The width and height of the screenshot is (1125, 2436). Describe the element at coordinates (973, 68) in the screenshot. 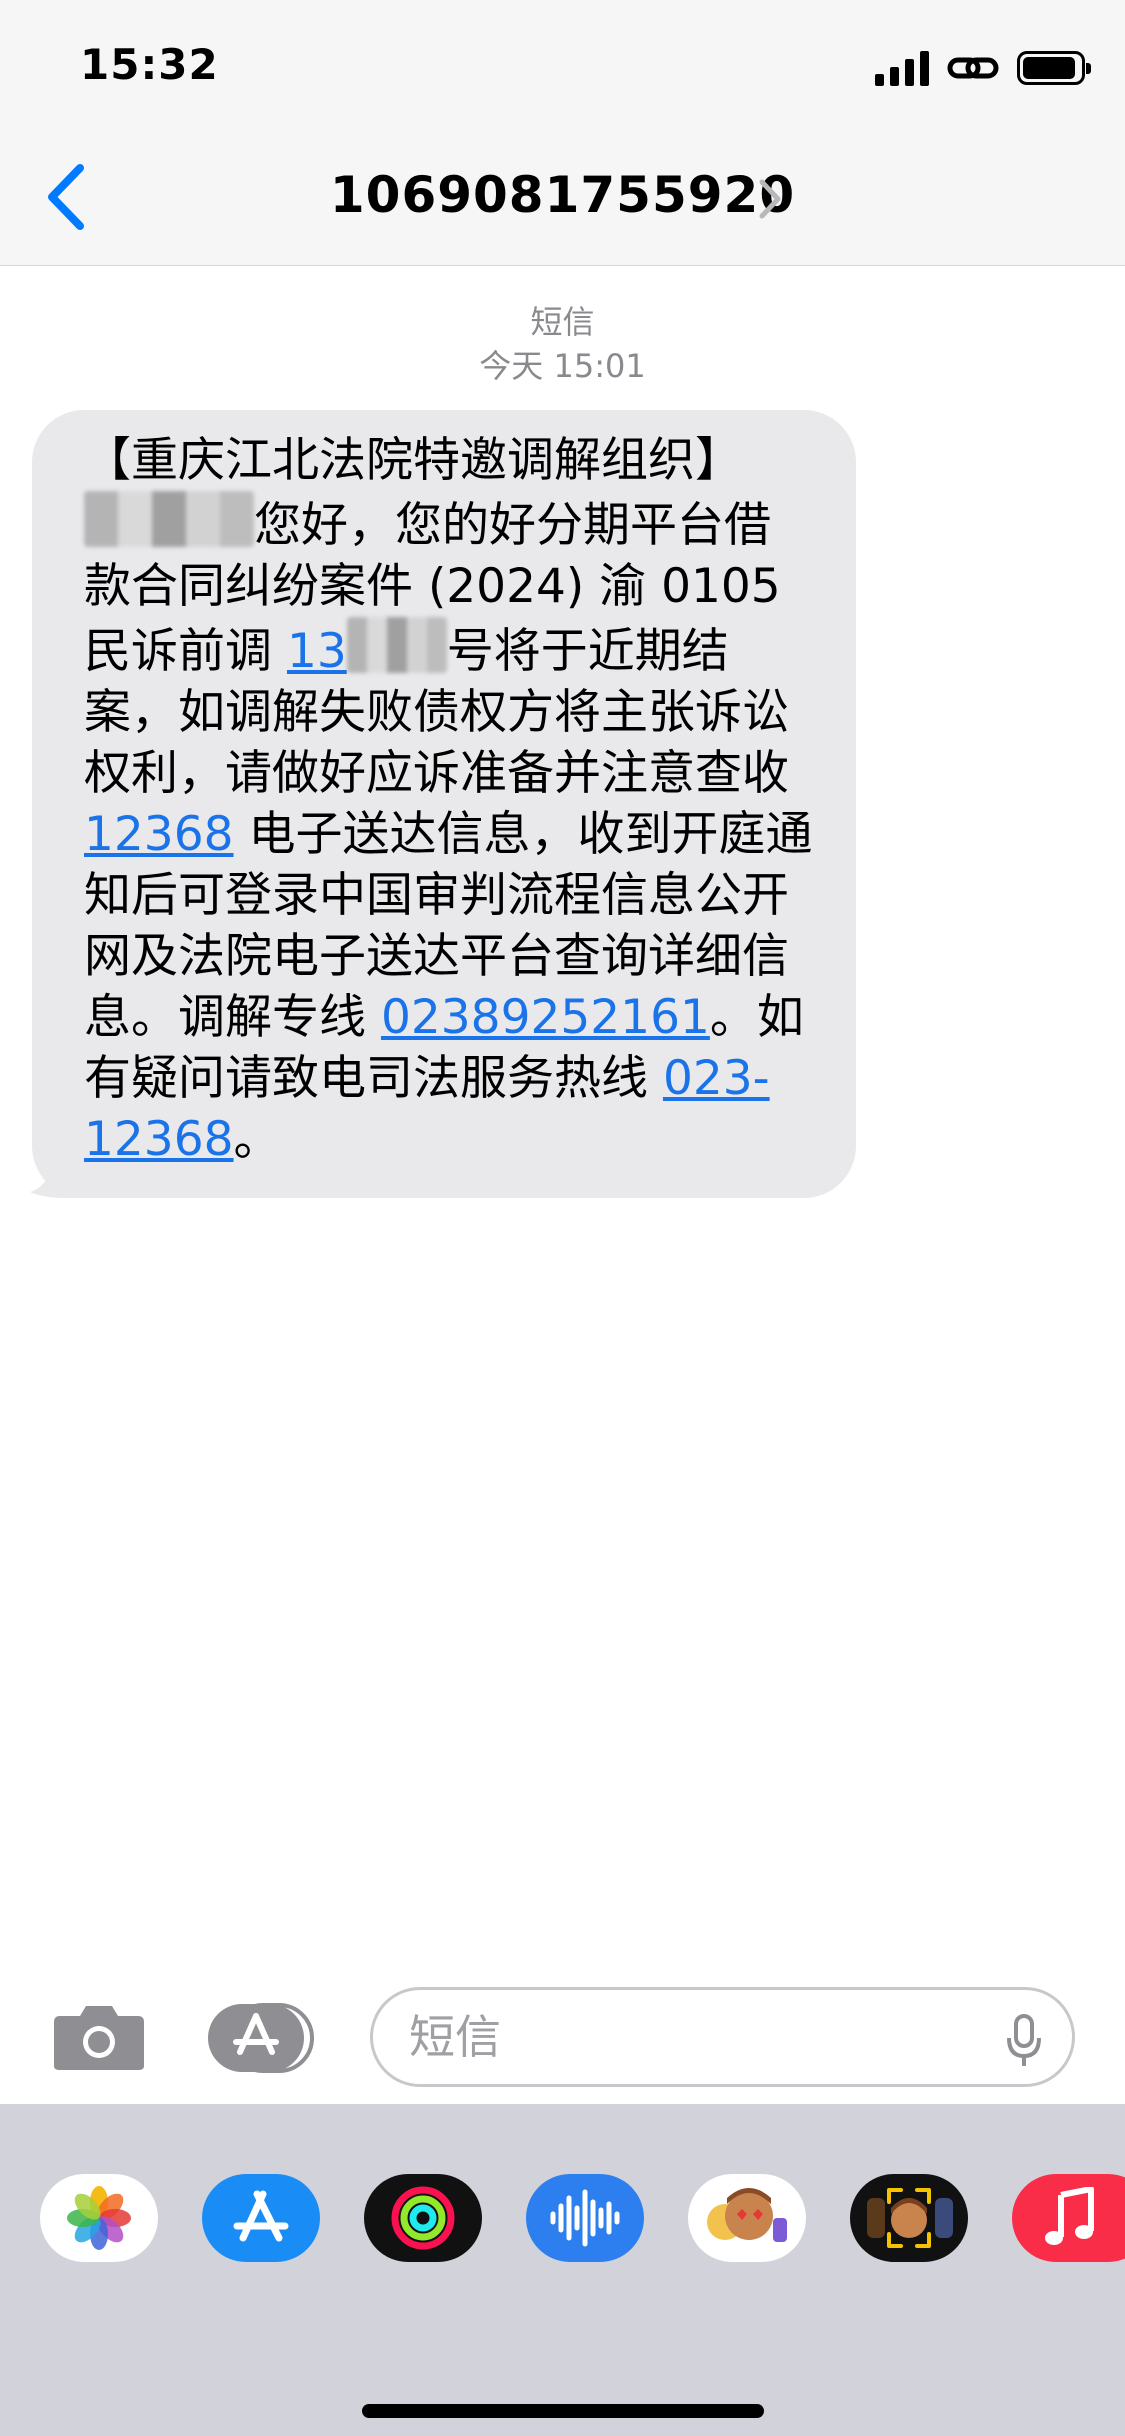

I see `link-icon` at that location.